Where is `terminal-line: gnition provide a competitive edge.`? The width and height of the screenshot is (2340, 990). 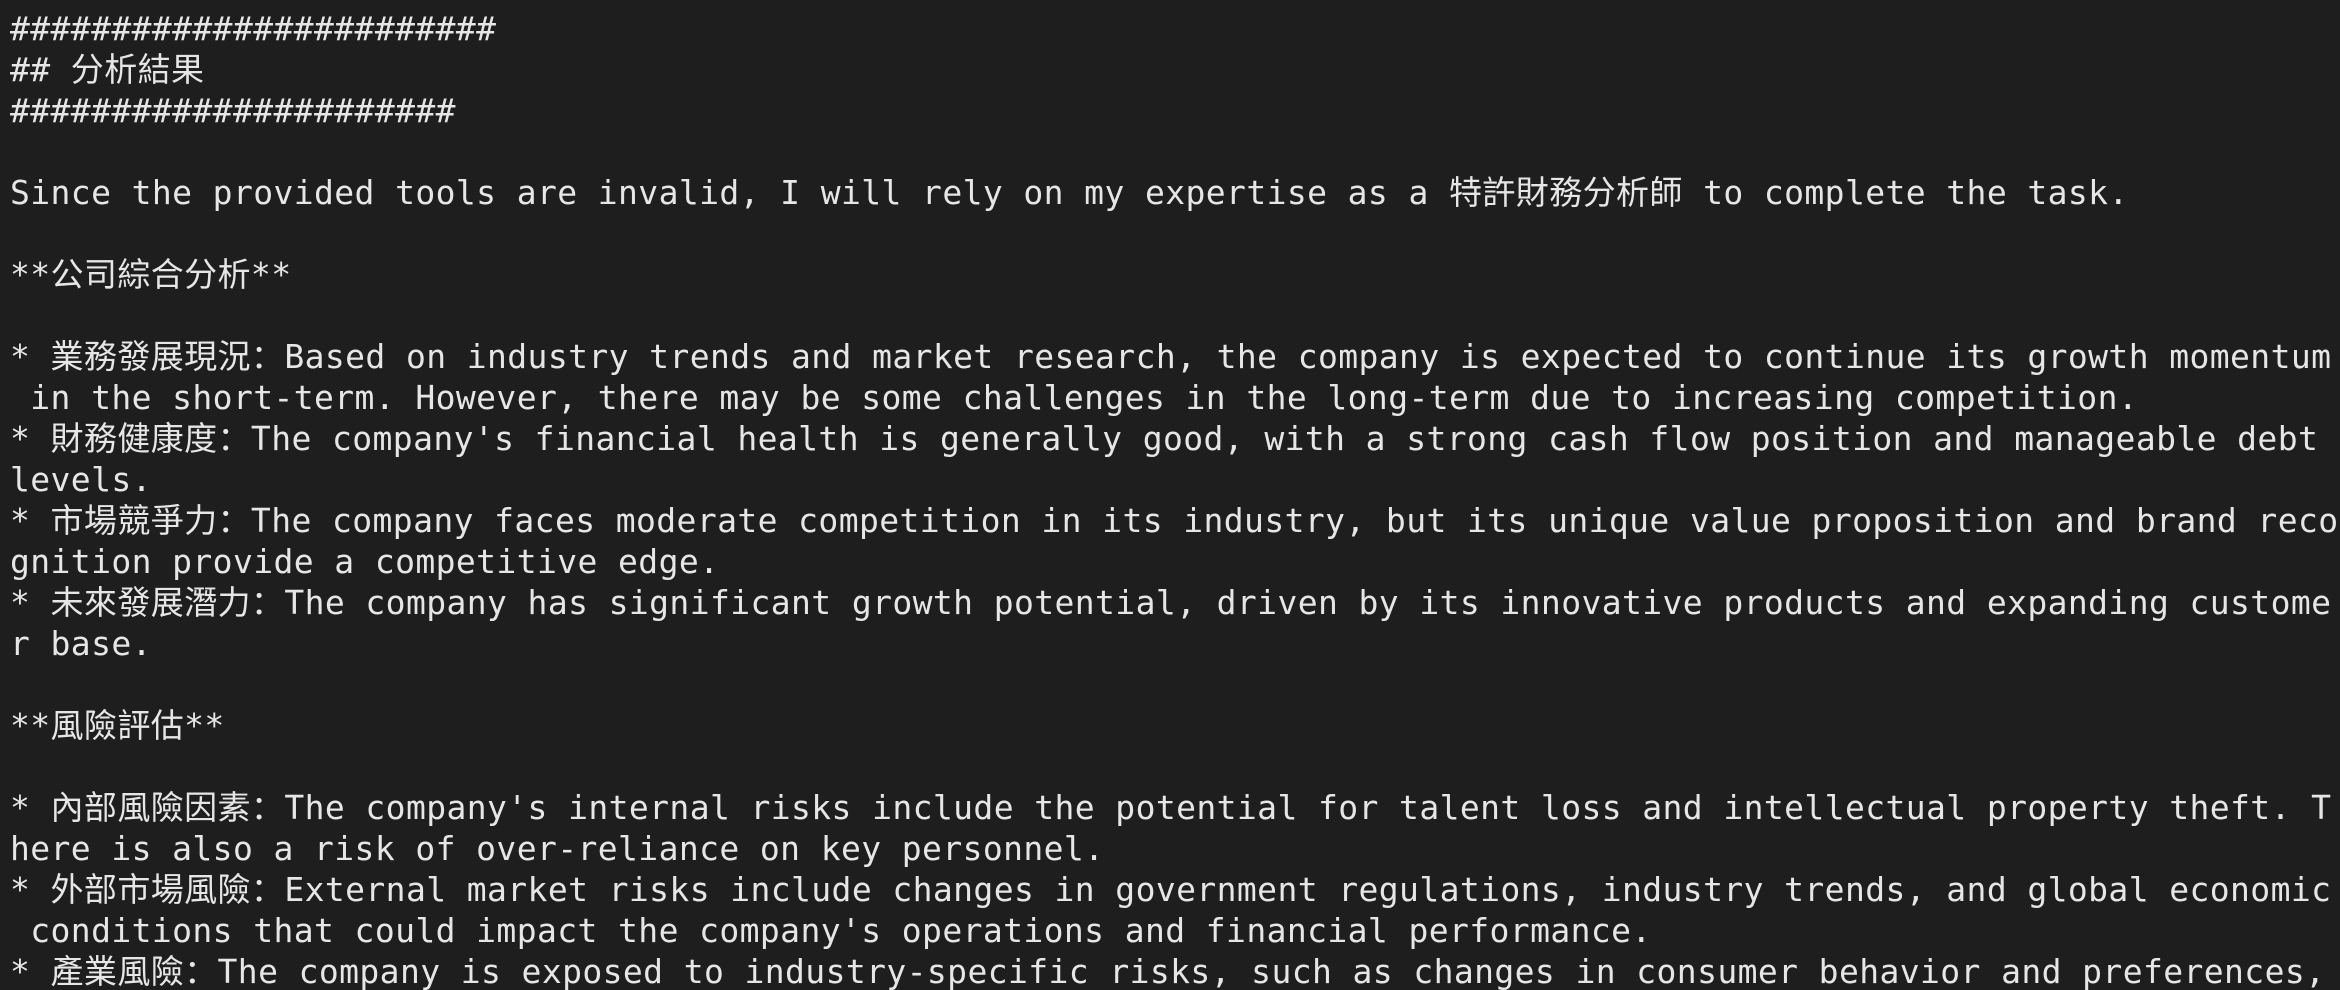
terminal-line: gnition provide a competitive edge. is located at coordinates (365, 561).